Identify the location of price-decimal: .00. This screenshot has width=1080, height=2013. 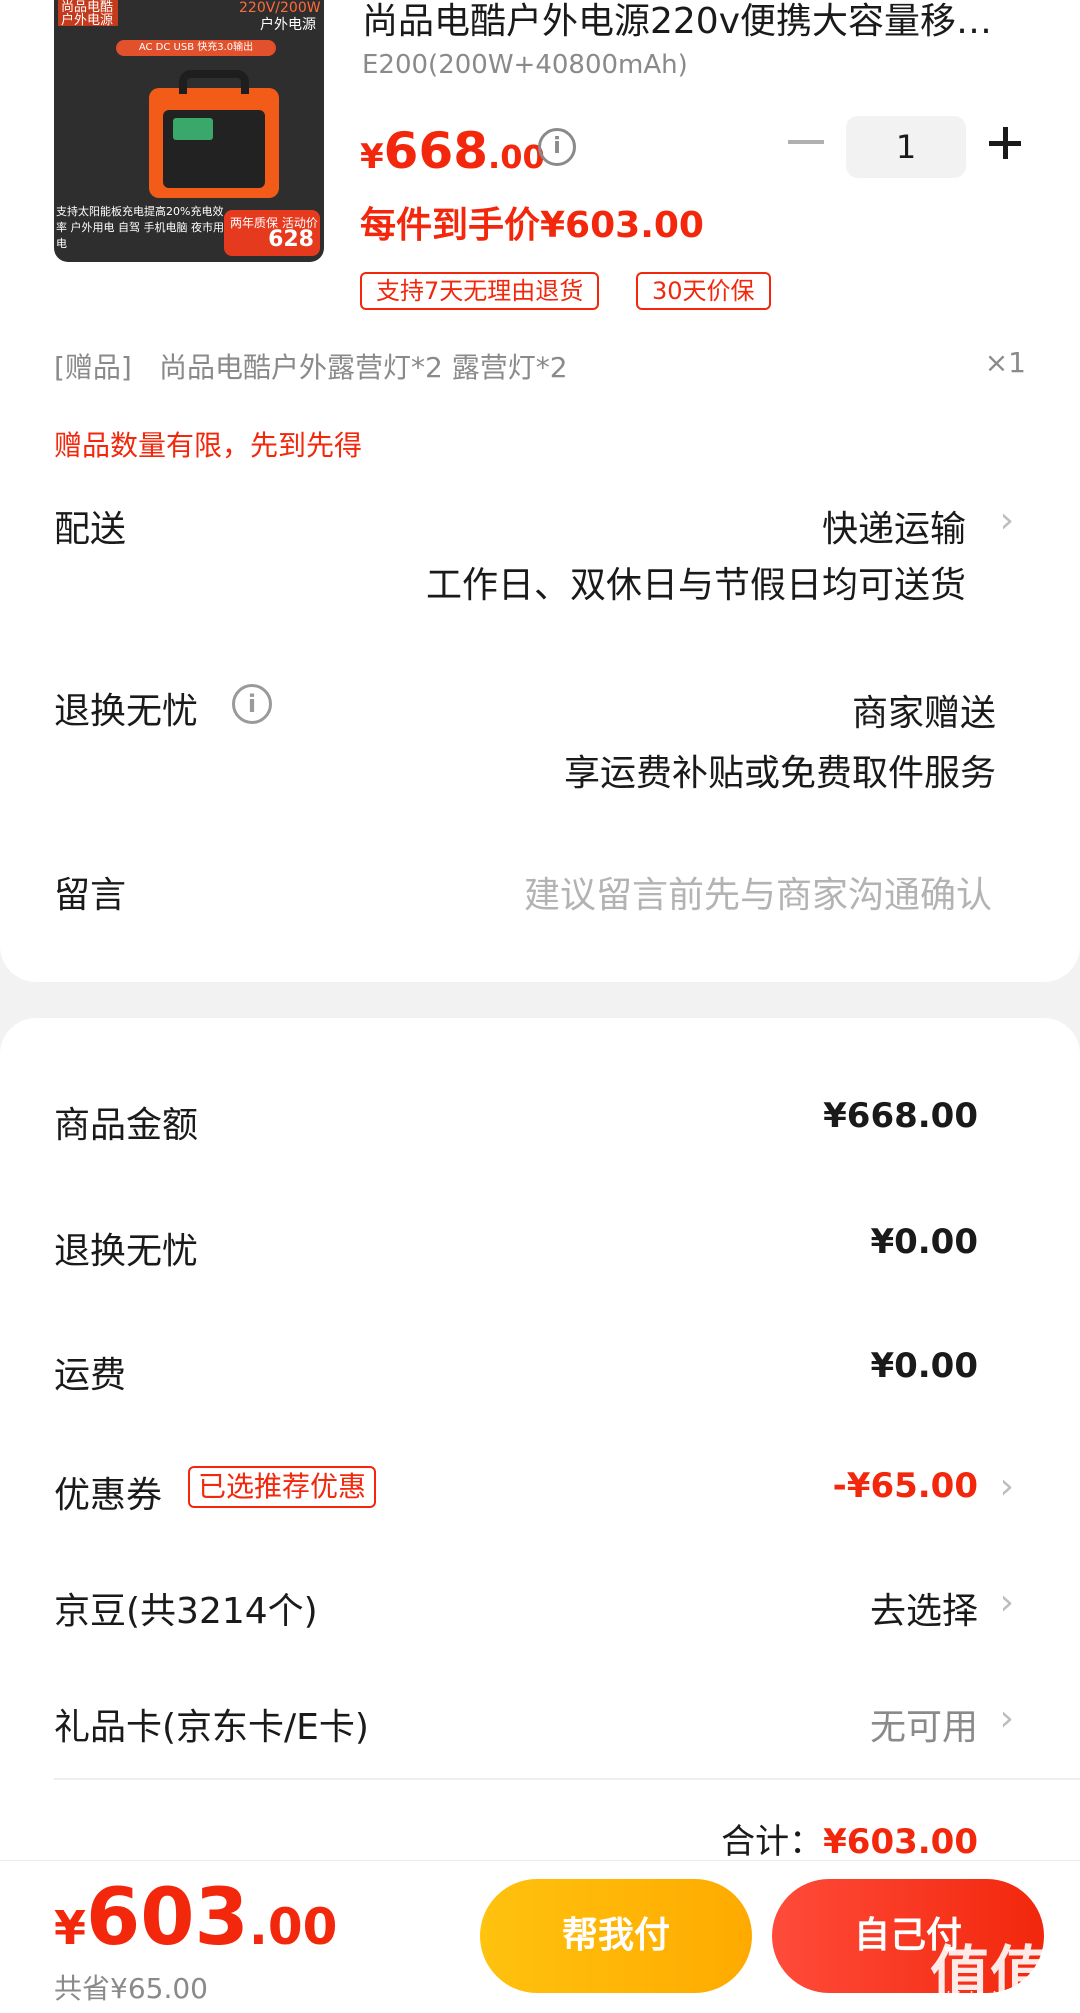
(516, 157).